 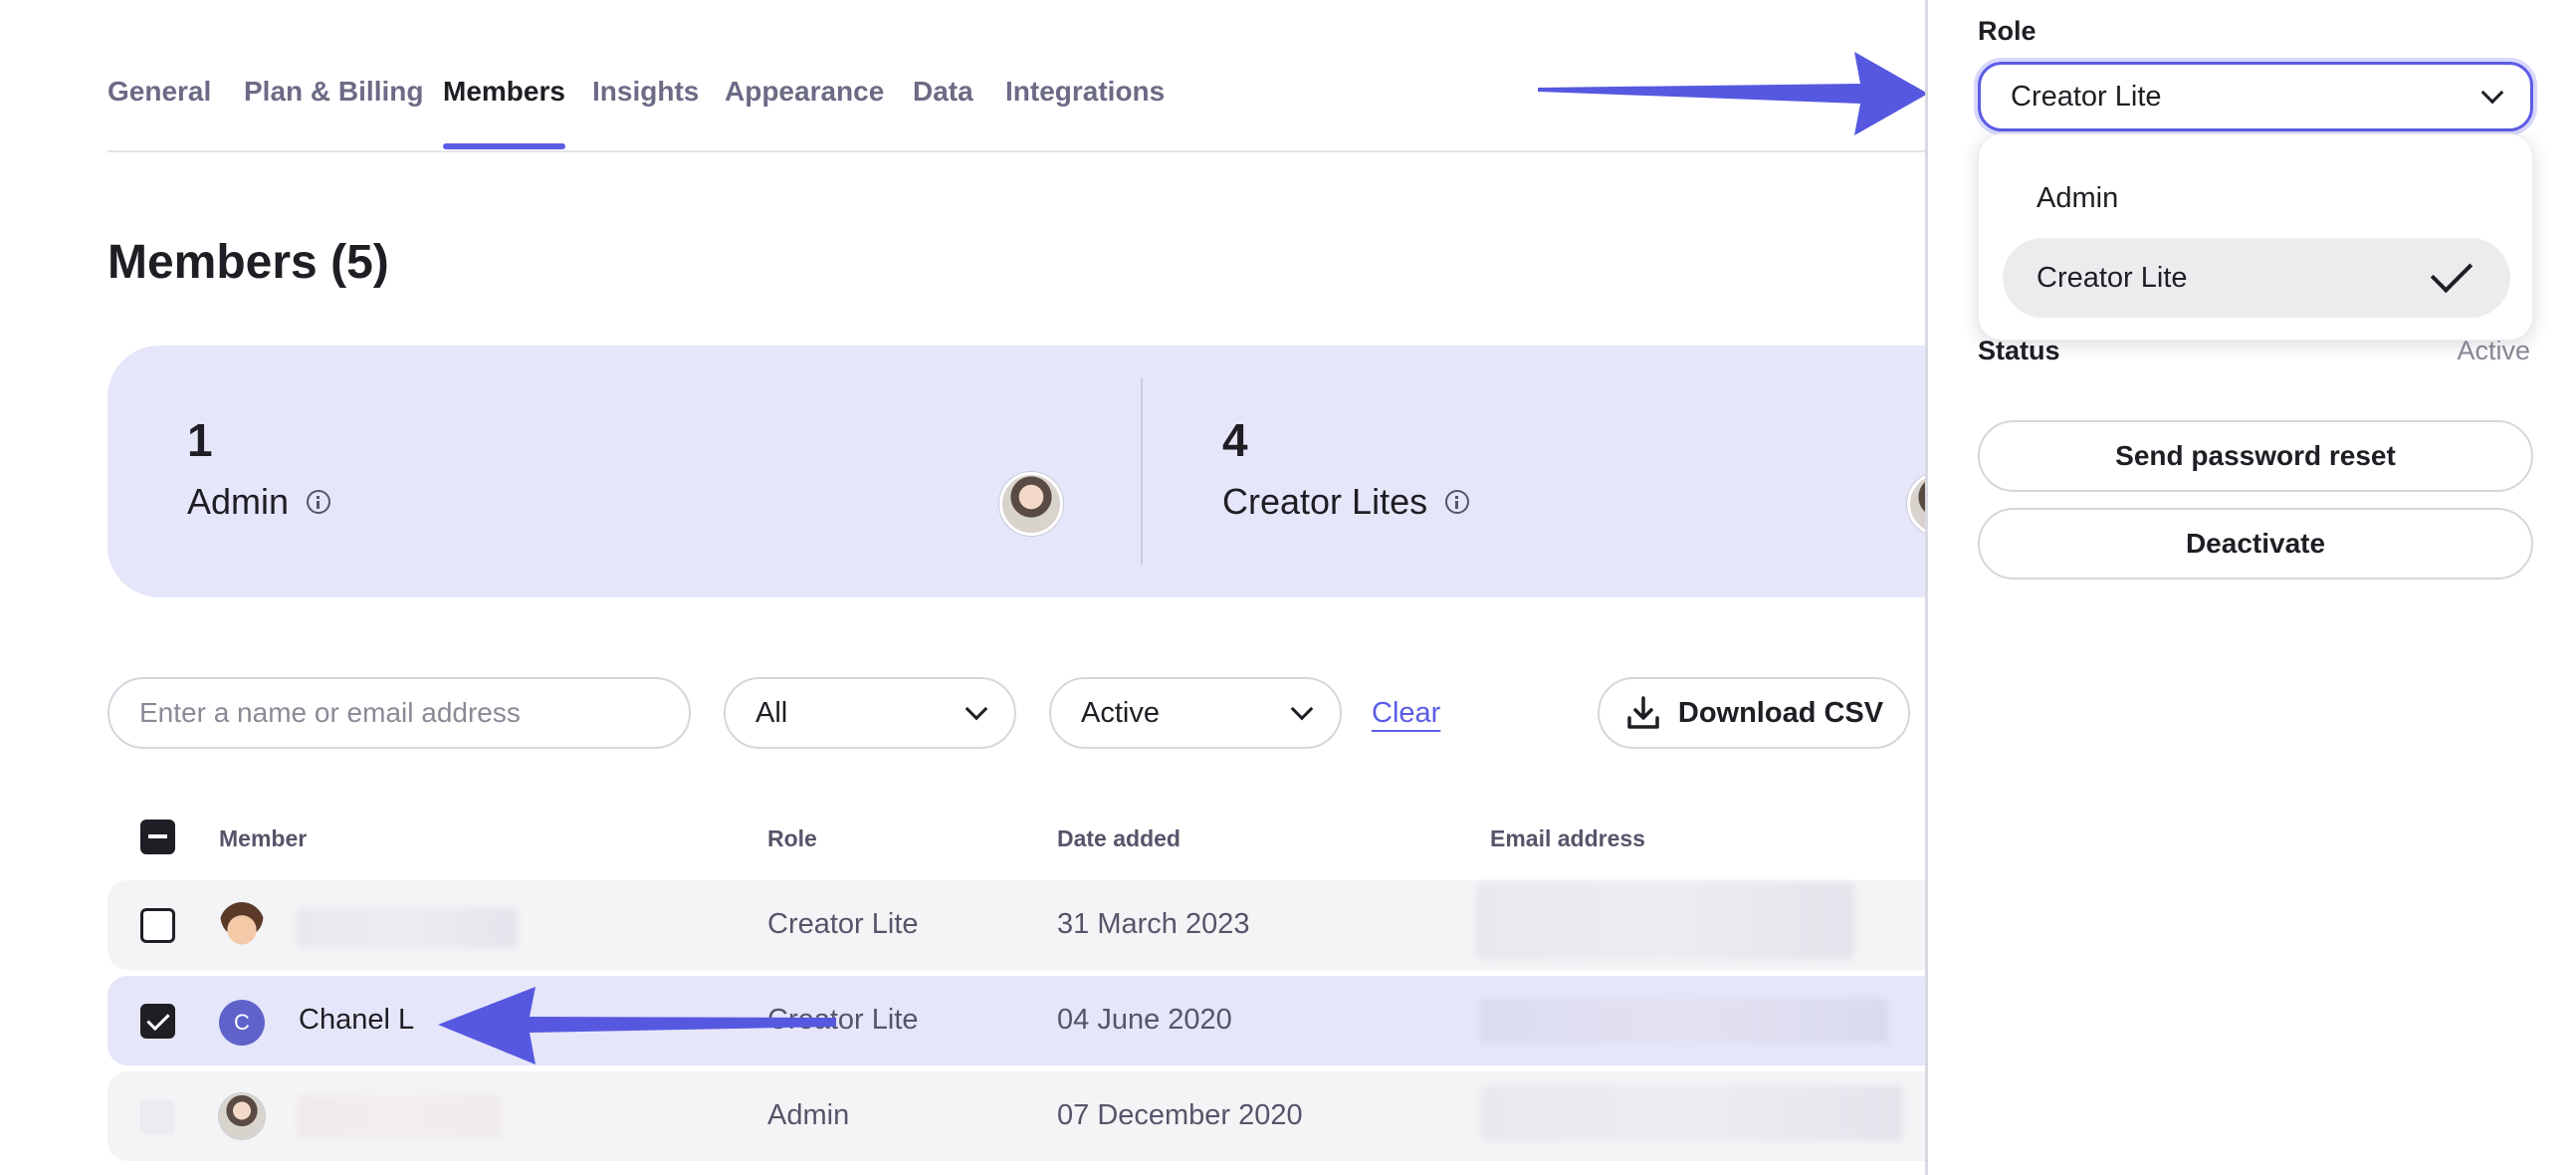 I want to click on search-input, so click(x=399, y=713).